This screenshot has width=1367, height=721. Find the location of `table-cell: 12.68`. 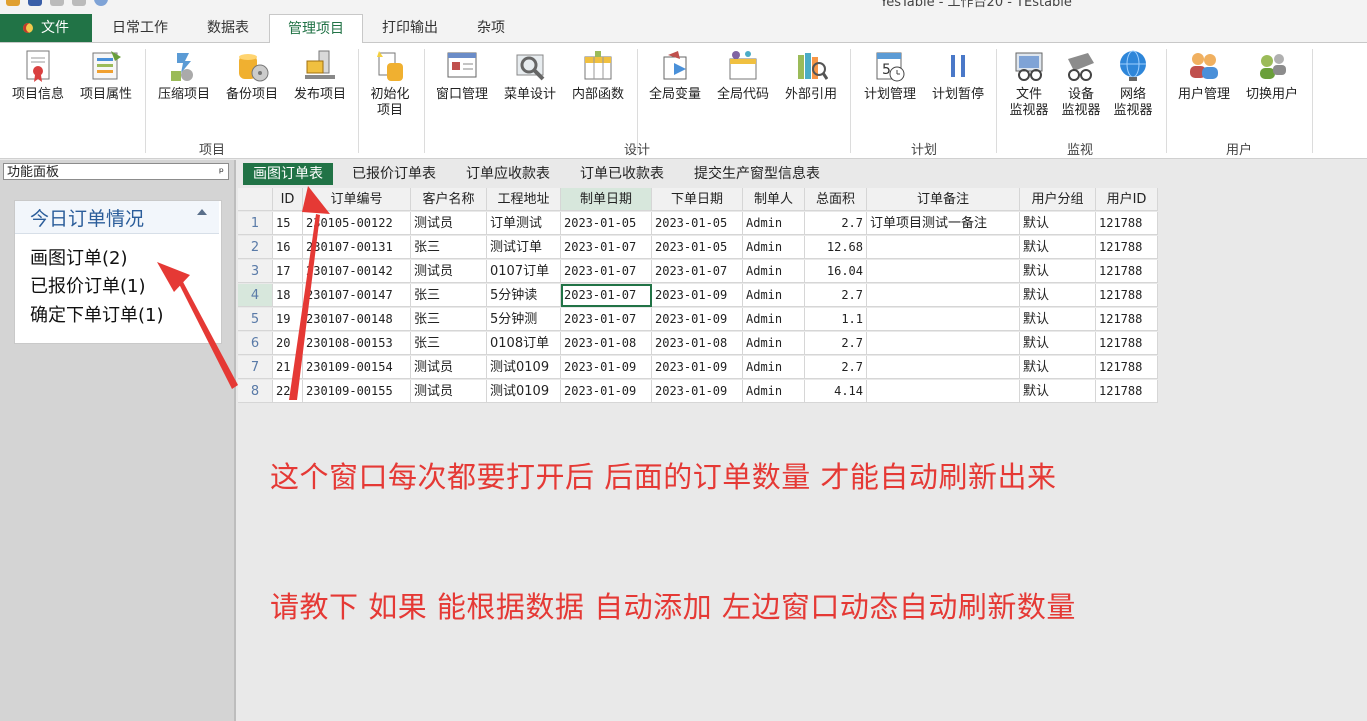

table-cell: 12.68 is located at coordinates (836, 247).